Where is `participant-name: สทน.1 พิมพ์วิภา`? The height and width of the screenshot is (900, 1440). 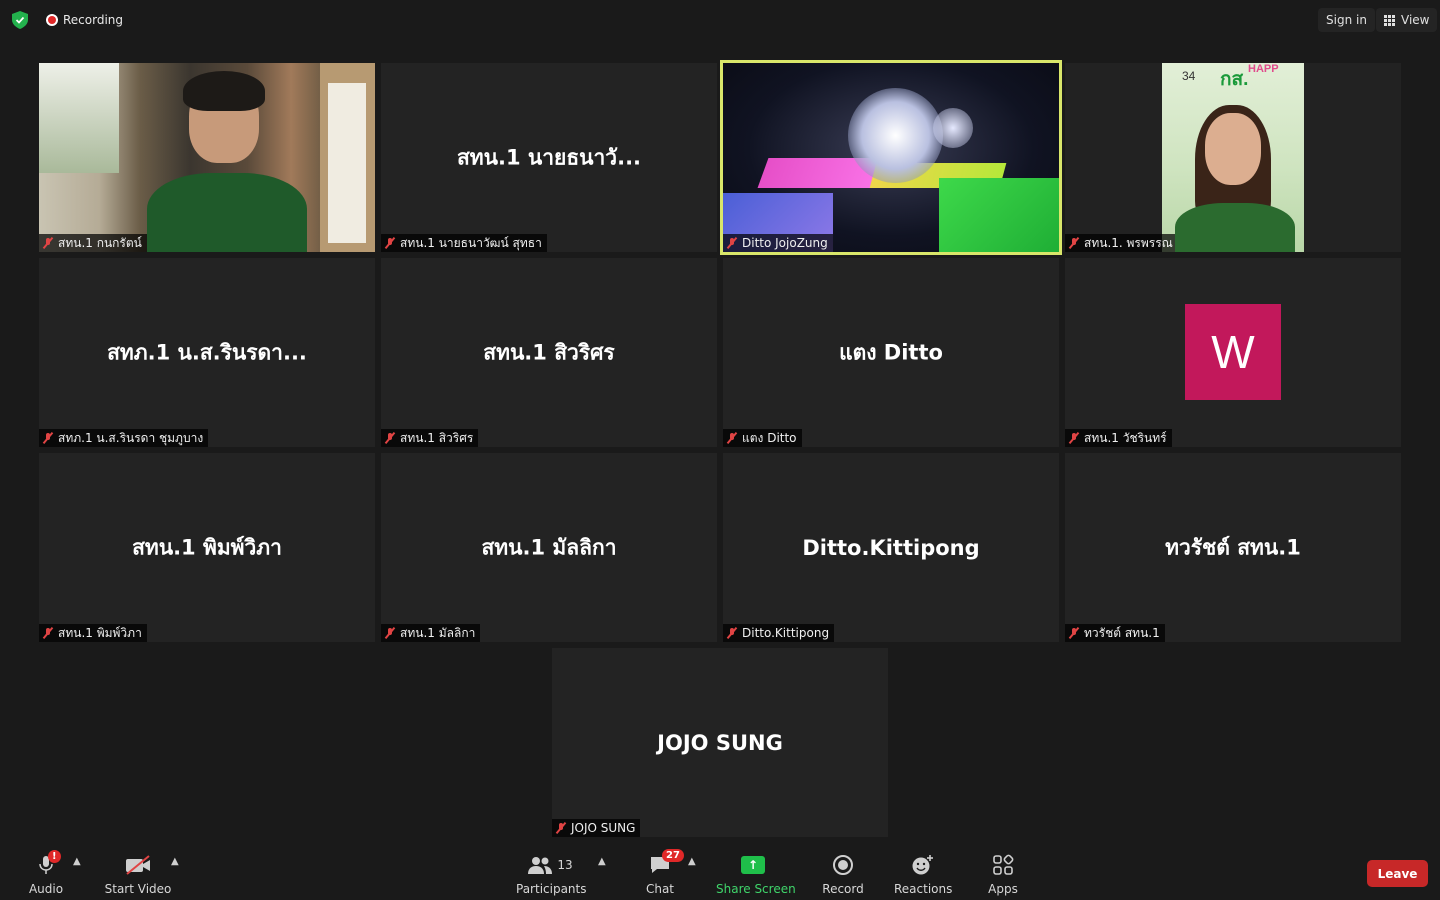
participant-name: สทน.1 พิมพ์วิภา is located at coordinates (100, 632).